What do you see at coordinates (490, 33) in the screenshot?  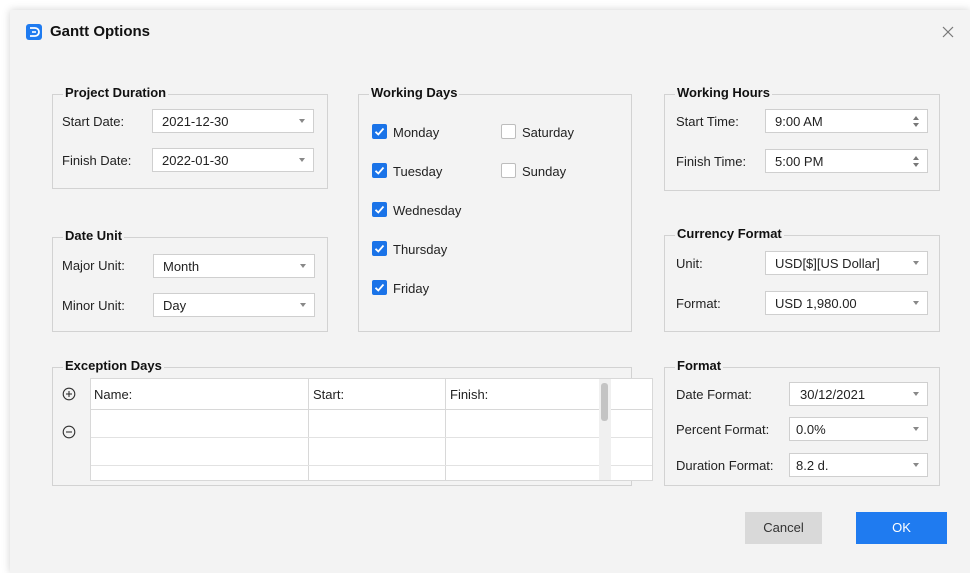 I see `title-bar: Gantt Options` at bounding box center [490, 33].